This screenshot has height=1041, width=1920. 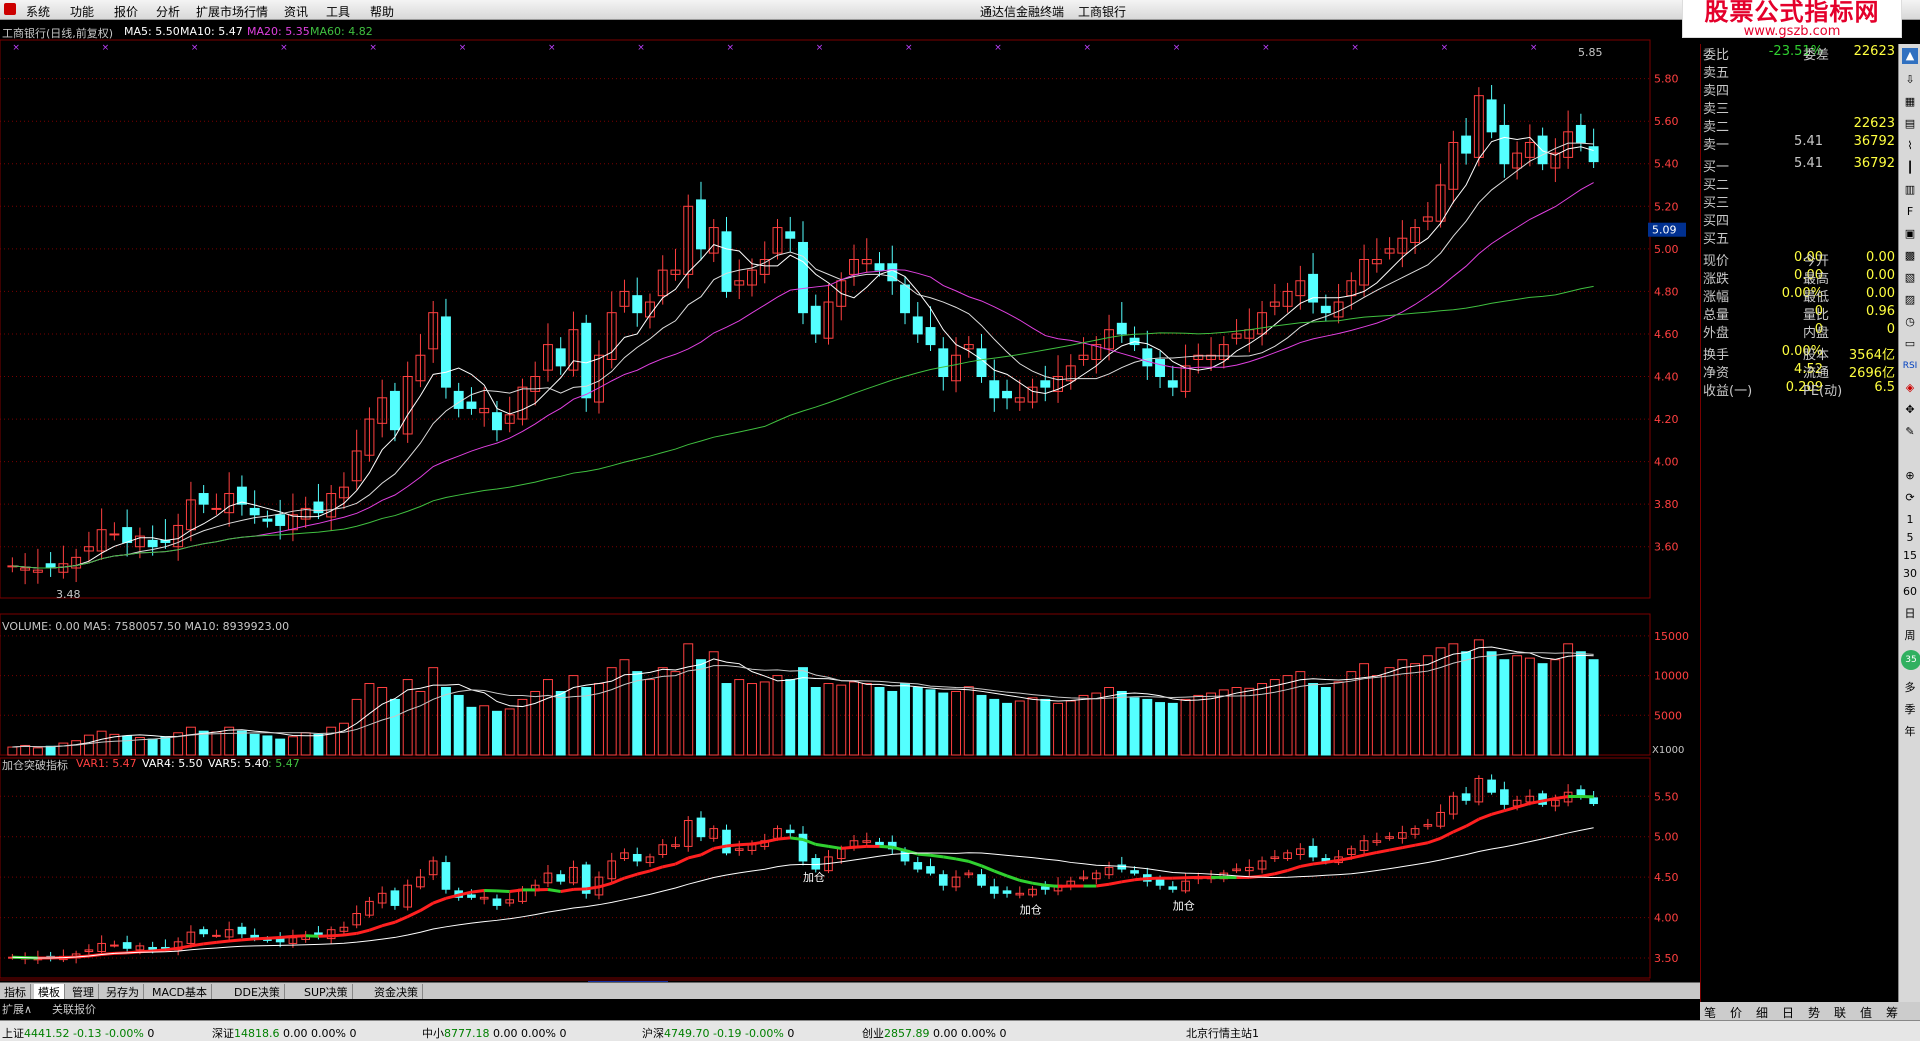 What do you see at coordinates (1910, 432) in the screenshot?
I see `pencil-icon: ✎` at bounding box center [1910, 432].